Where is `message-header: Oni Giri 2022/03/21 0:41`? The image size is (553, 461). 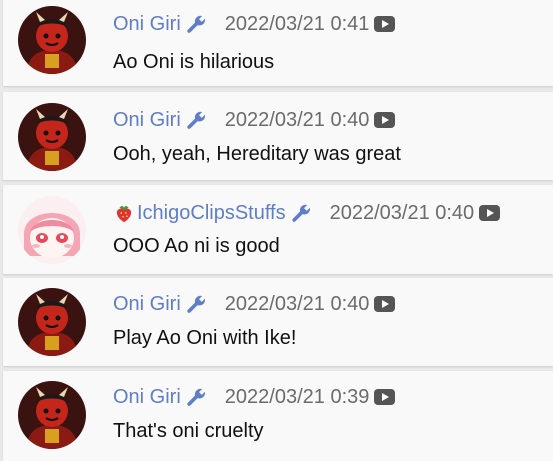
message-header: Oni Giri 2022/03/21 0:41 is located at coordinates (254, 24).